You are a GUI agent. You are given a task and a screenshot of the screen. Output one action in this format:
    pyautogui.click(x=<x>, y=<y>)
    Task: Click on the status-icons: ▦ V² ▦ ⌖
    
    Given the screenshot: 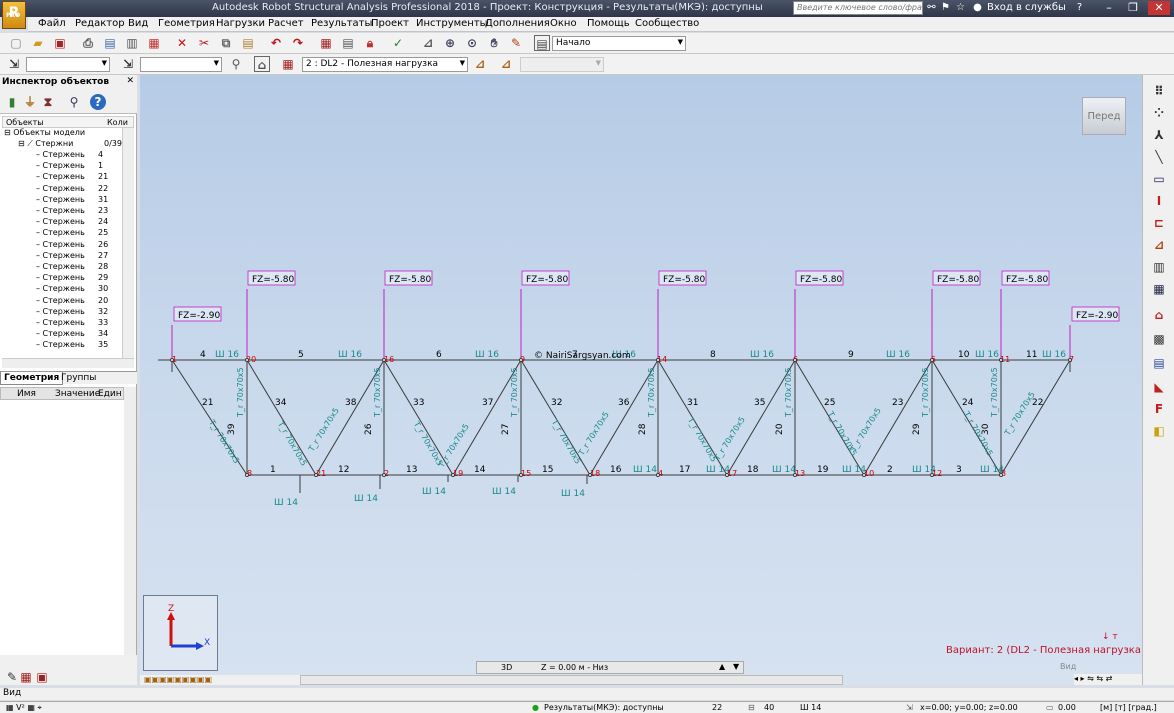 What is the action you would take?
    pyautogui.click(x=24, y=708)
    